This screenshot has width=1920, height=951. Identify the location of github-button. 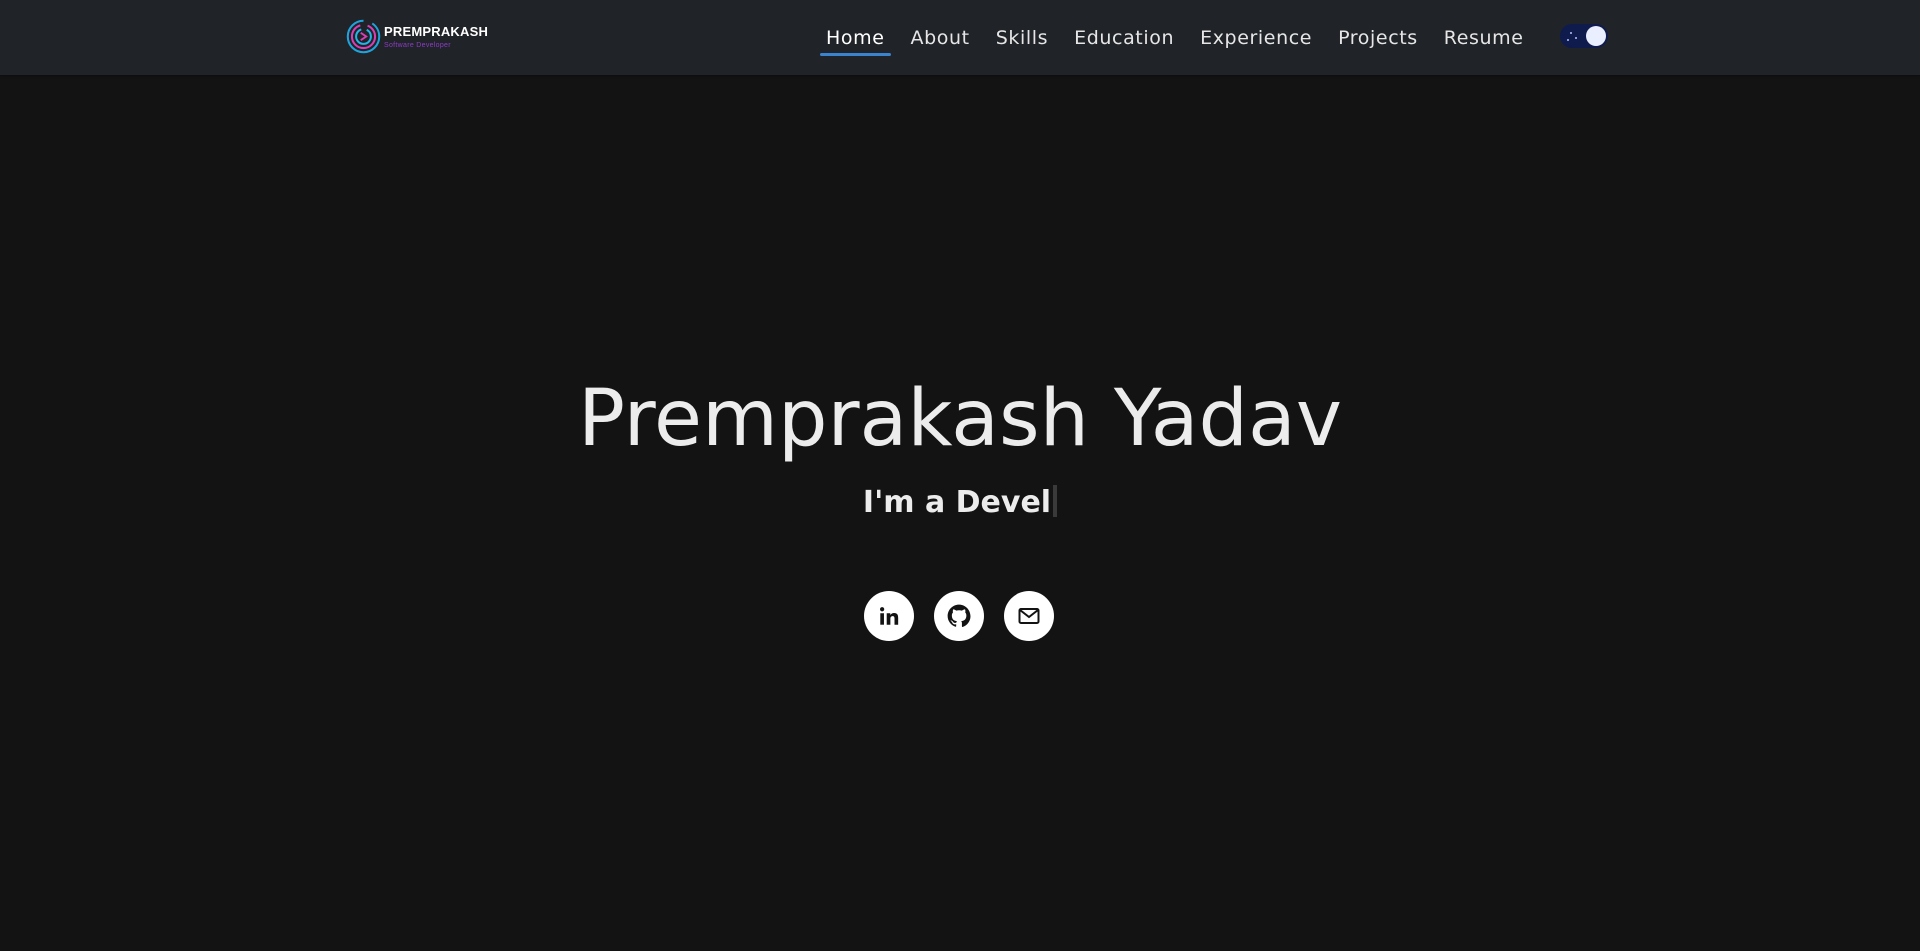
(959, 616).